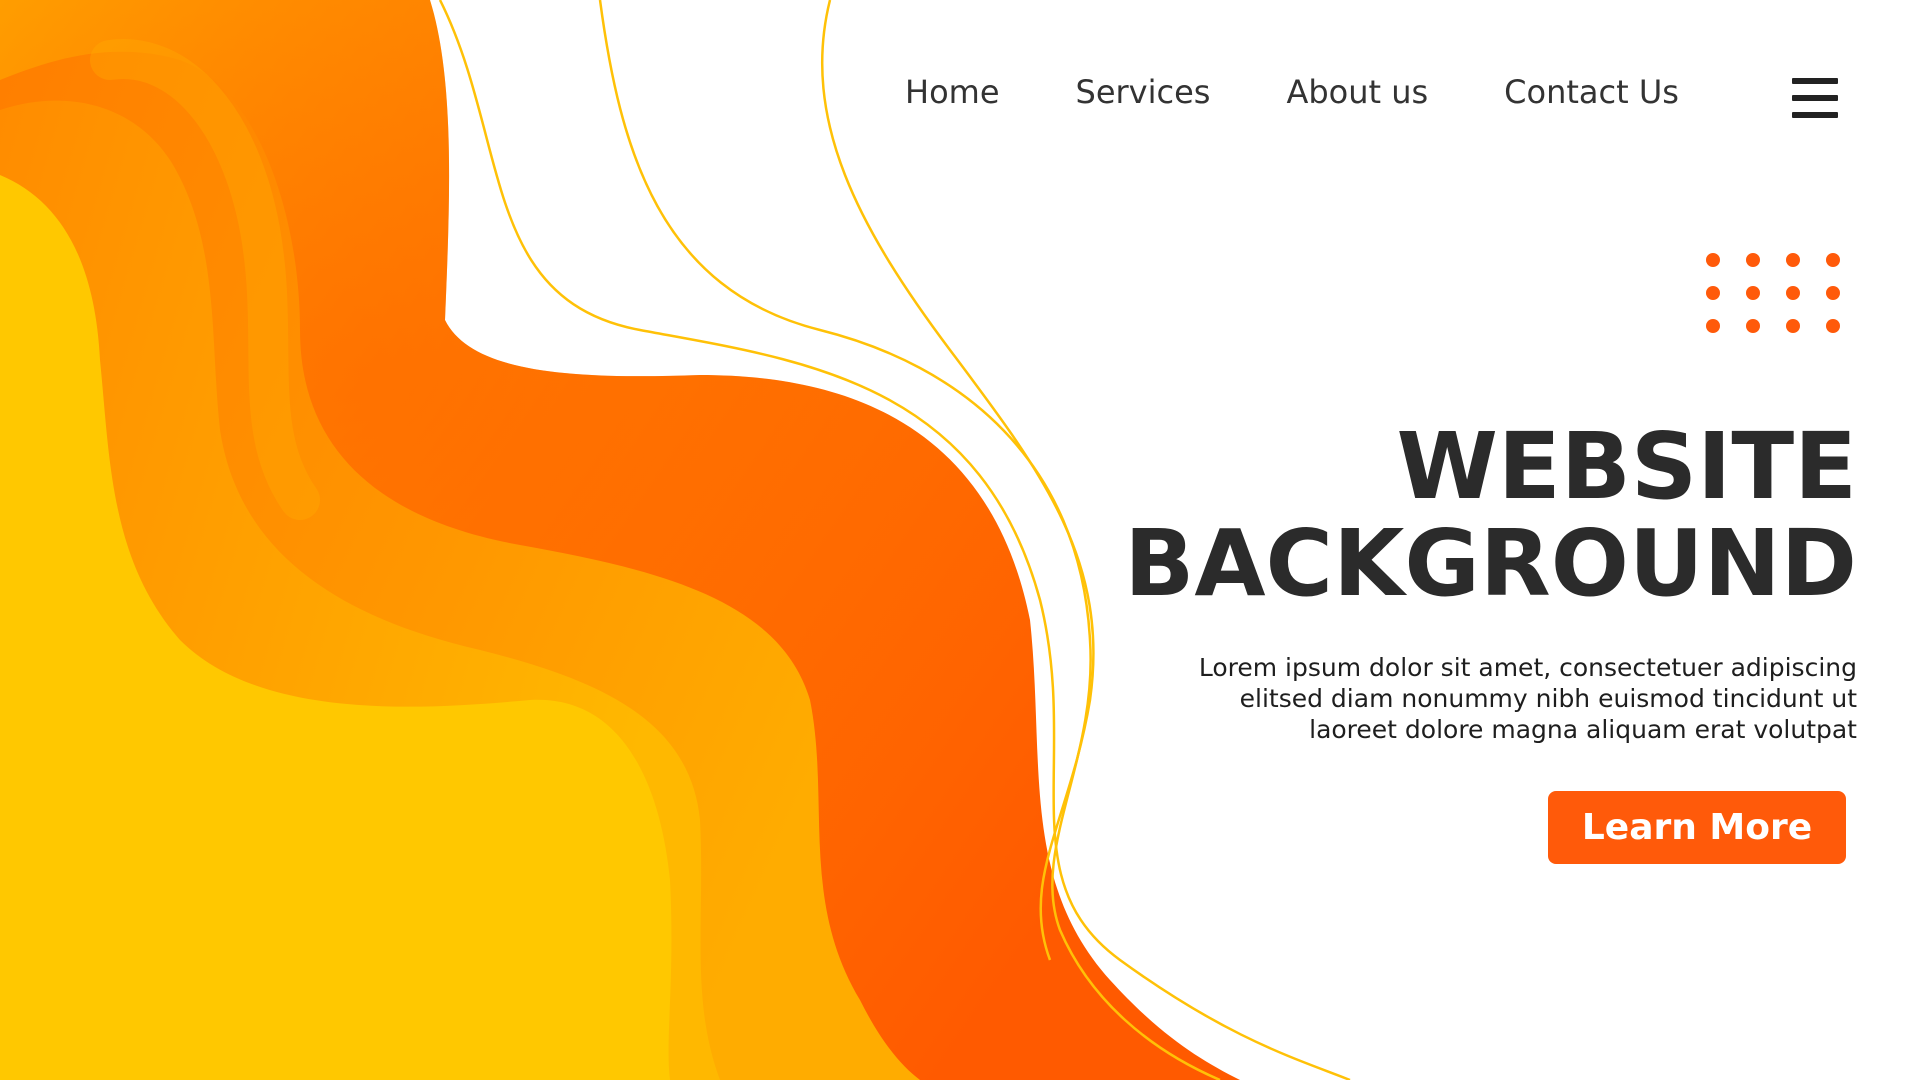  I want to click on hamburger-menu-icon, so click(1815, 99).